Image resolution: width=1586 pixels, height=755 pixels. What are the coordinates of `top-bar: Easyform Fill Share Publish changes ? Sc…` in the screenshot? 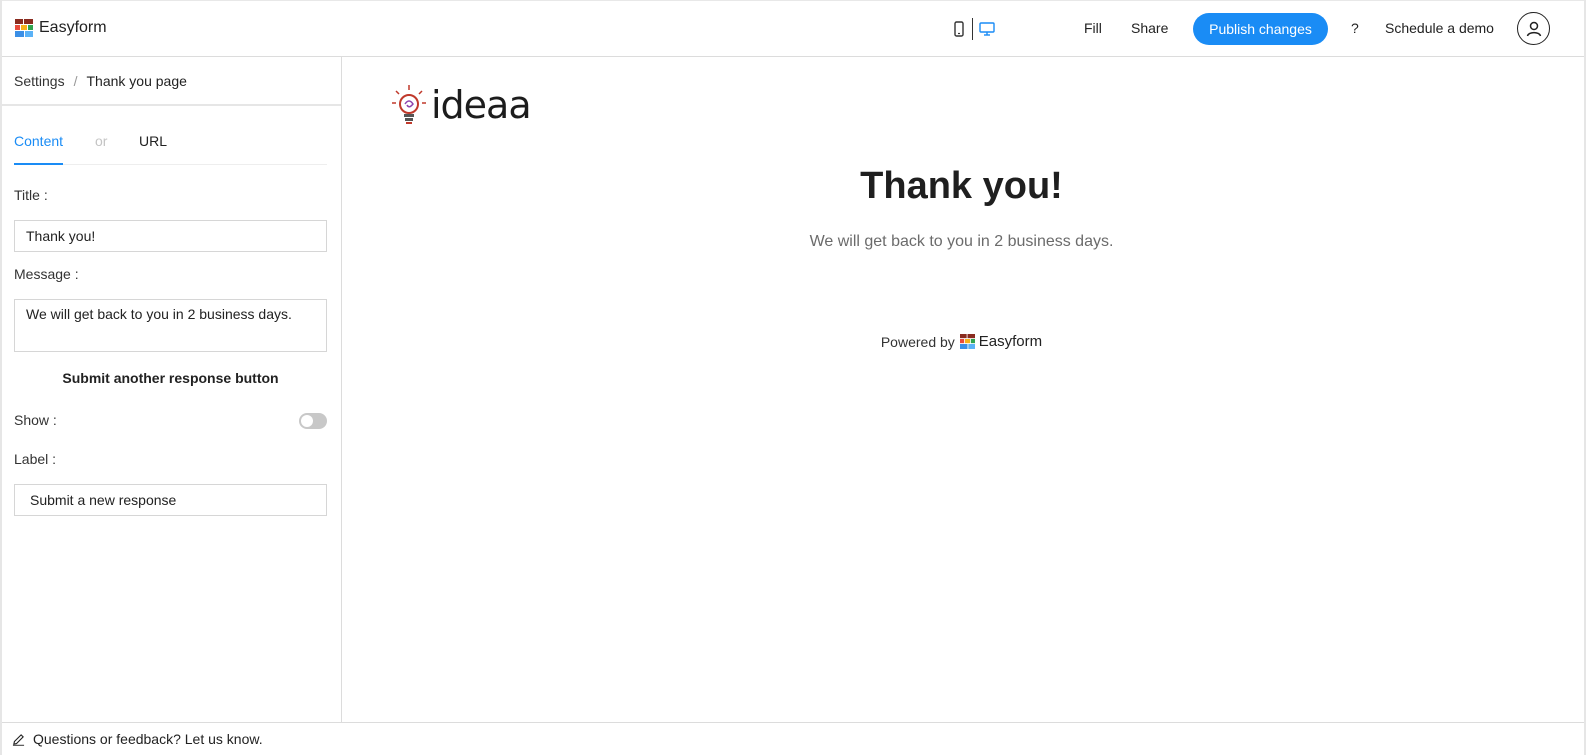 It's located at (793, 28).